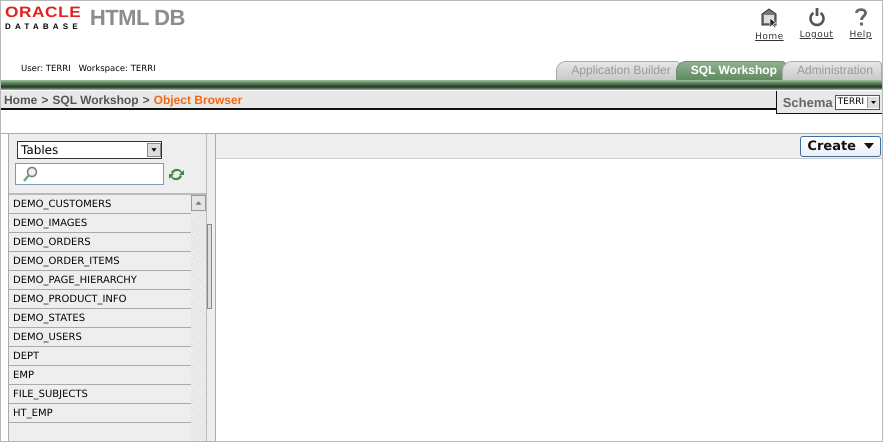 The image size is (883, 442). Describe the element at coordinates (817, 17) in the screenshot. I see `power-icon` at that location.